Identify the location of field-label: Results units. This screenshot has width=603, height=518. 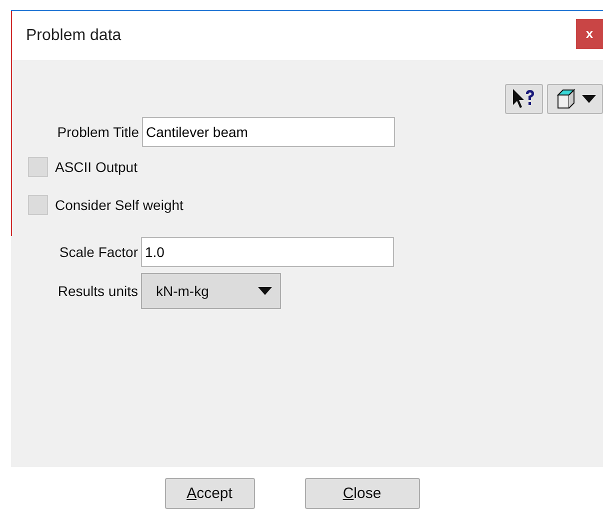
(97, 291).